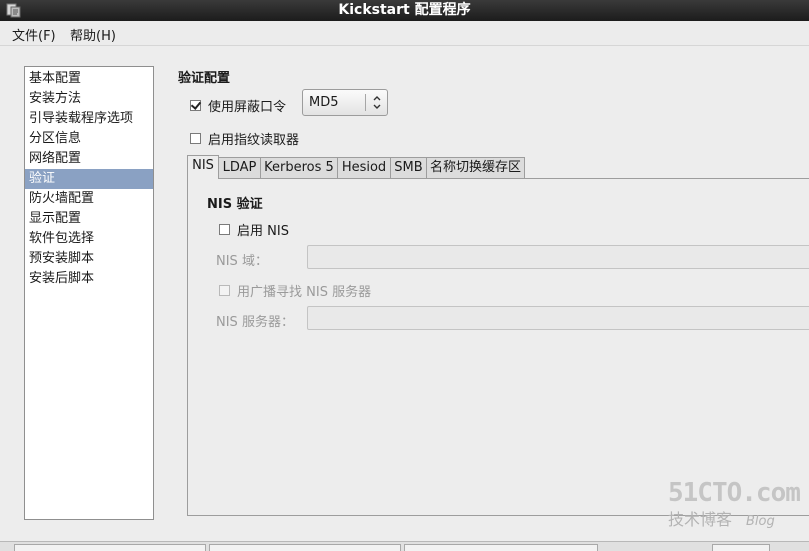 This screenshot has width=809, height=551. Describe the element at coordinates (89, 179) in the screenshot. I see `sidebar-item-authentication: 验证` at that location.